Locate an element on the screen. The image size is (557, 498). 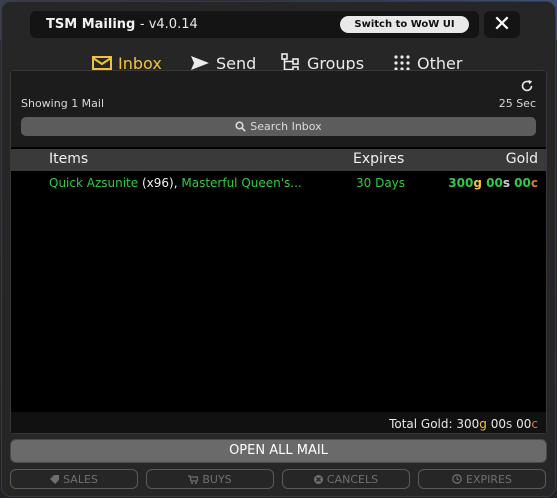
search-inbox-input: Search Inbox is located at coordinates (278, 126).